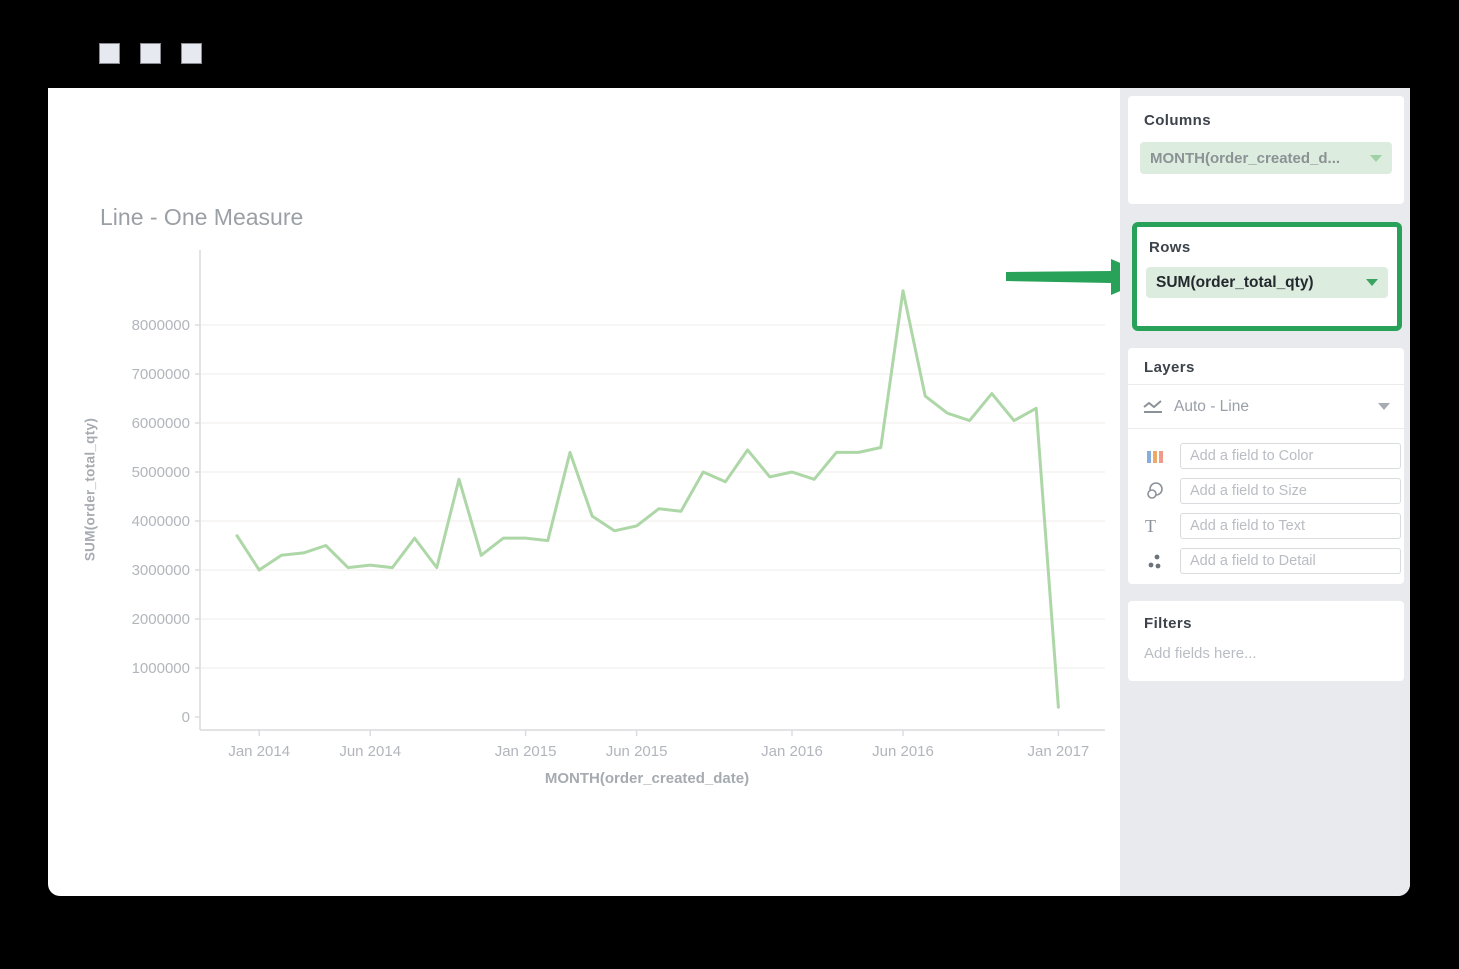  What do you see at coordinates (370, 751) in the screenshot?
I see `svg-text: Jun 2014` at bounding box center [370, 751].